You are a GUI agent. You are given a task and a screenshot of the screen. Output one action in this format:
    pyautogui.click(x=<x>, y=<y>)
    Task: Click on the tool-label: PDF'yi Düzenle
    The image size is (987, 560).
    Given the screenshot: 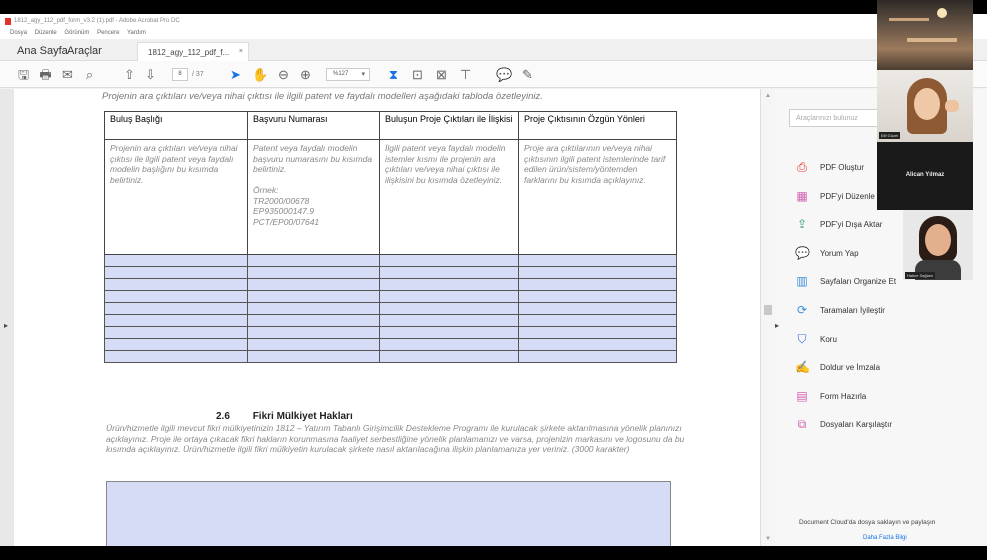 What is the action you would take?
    pyautogui.click(x=847, y=196)
    